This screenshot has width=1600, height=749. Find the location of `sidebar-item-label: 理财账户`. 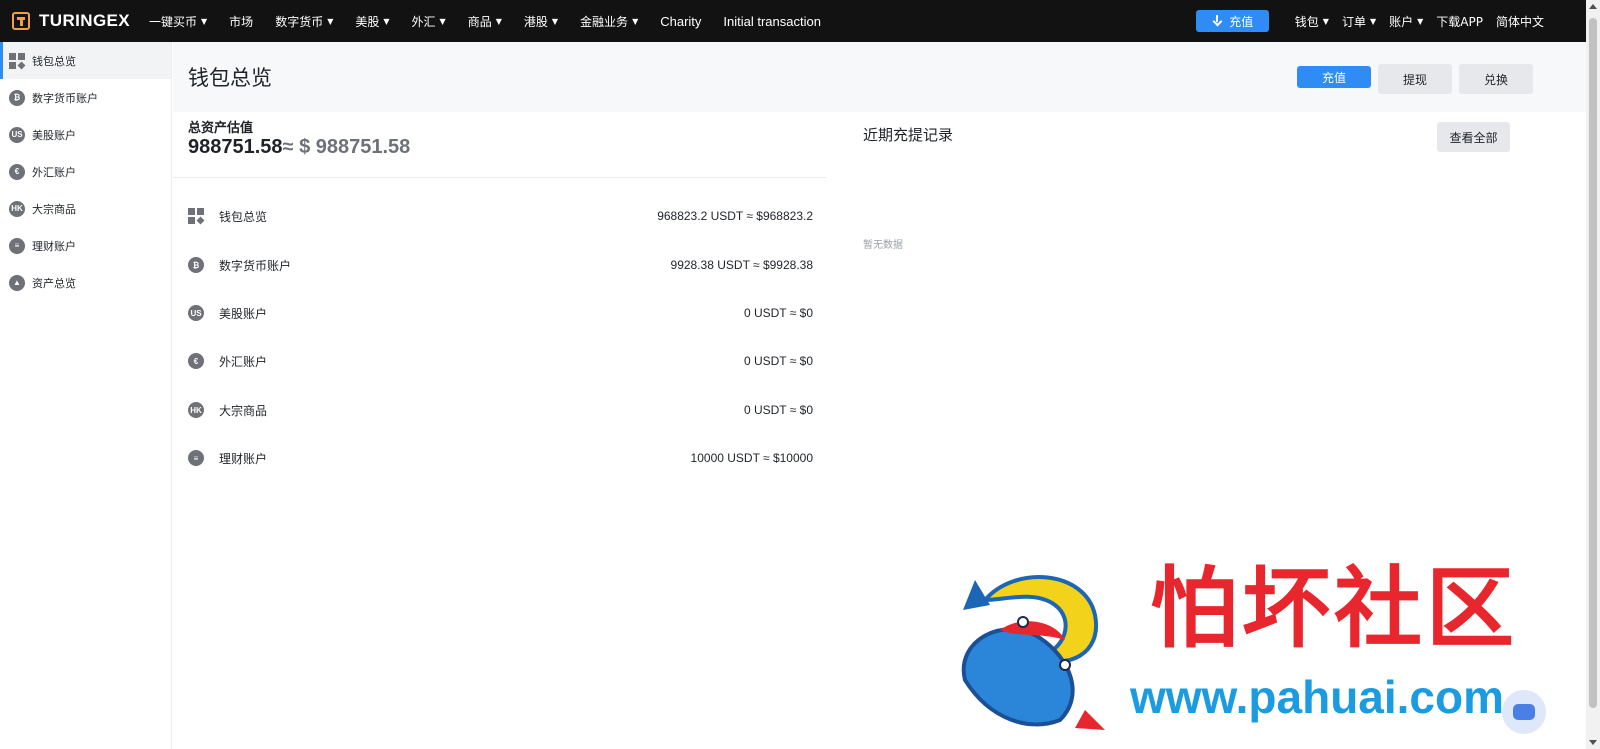

sidebar-item-label: 理财账户 is located at coordinates (54, 246).